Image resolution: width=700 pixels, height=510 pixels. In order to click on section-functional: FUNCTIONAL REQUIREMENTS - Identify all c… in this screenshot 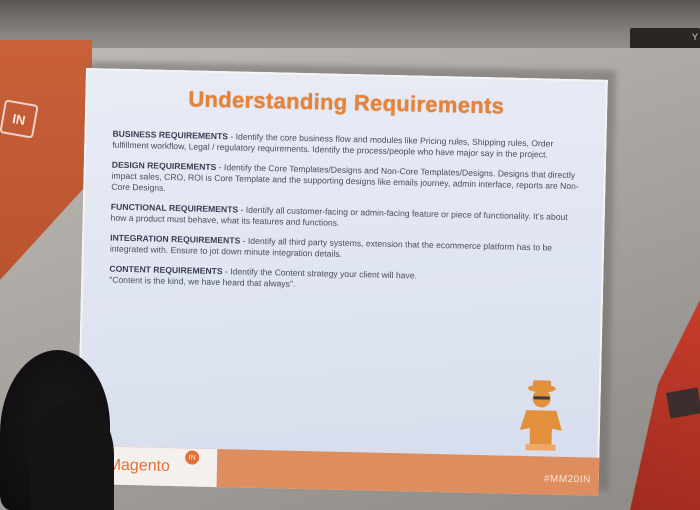, I will do `click(345, 218)`.